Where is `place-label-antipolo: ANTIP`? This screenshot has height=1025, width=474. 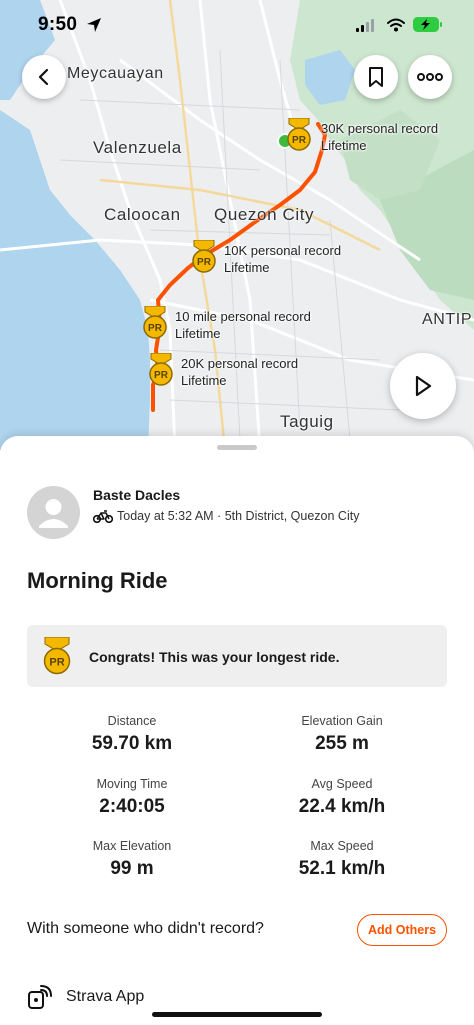 place-label-antipolo: ANTIP is located at coordinates (447, 319).